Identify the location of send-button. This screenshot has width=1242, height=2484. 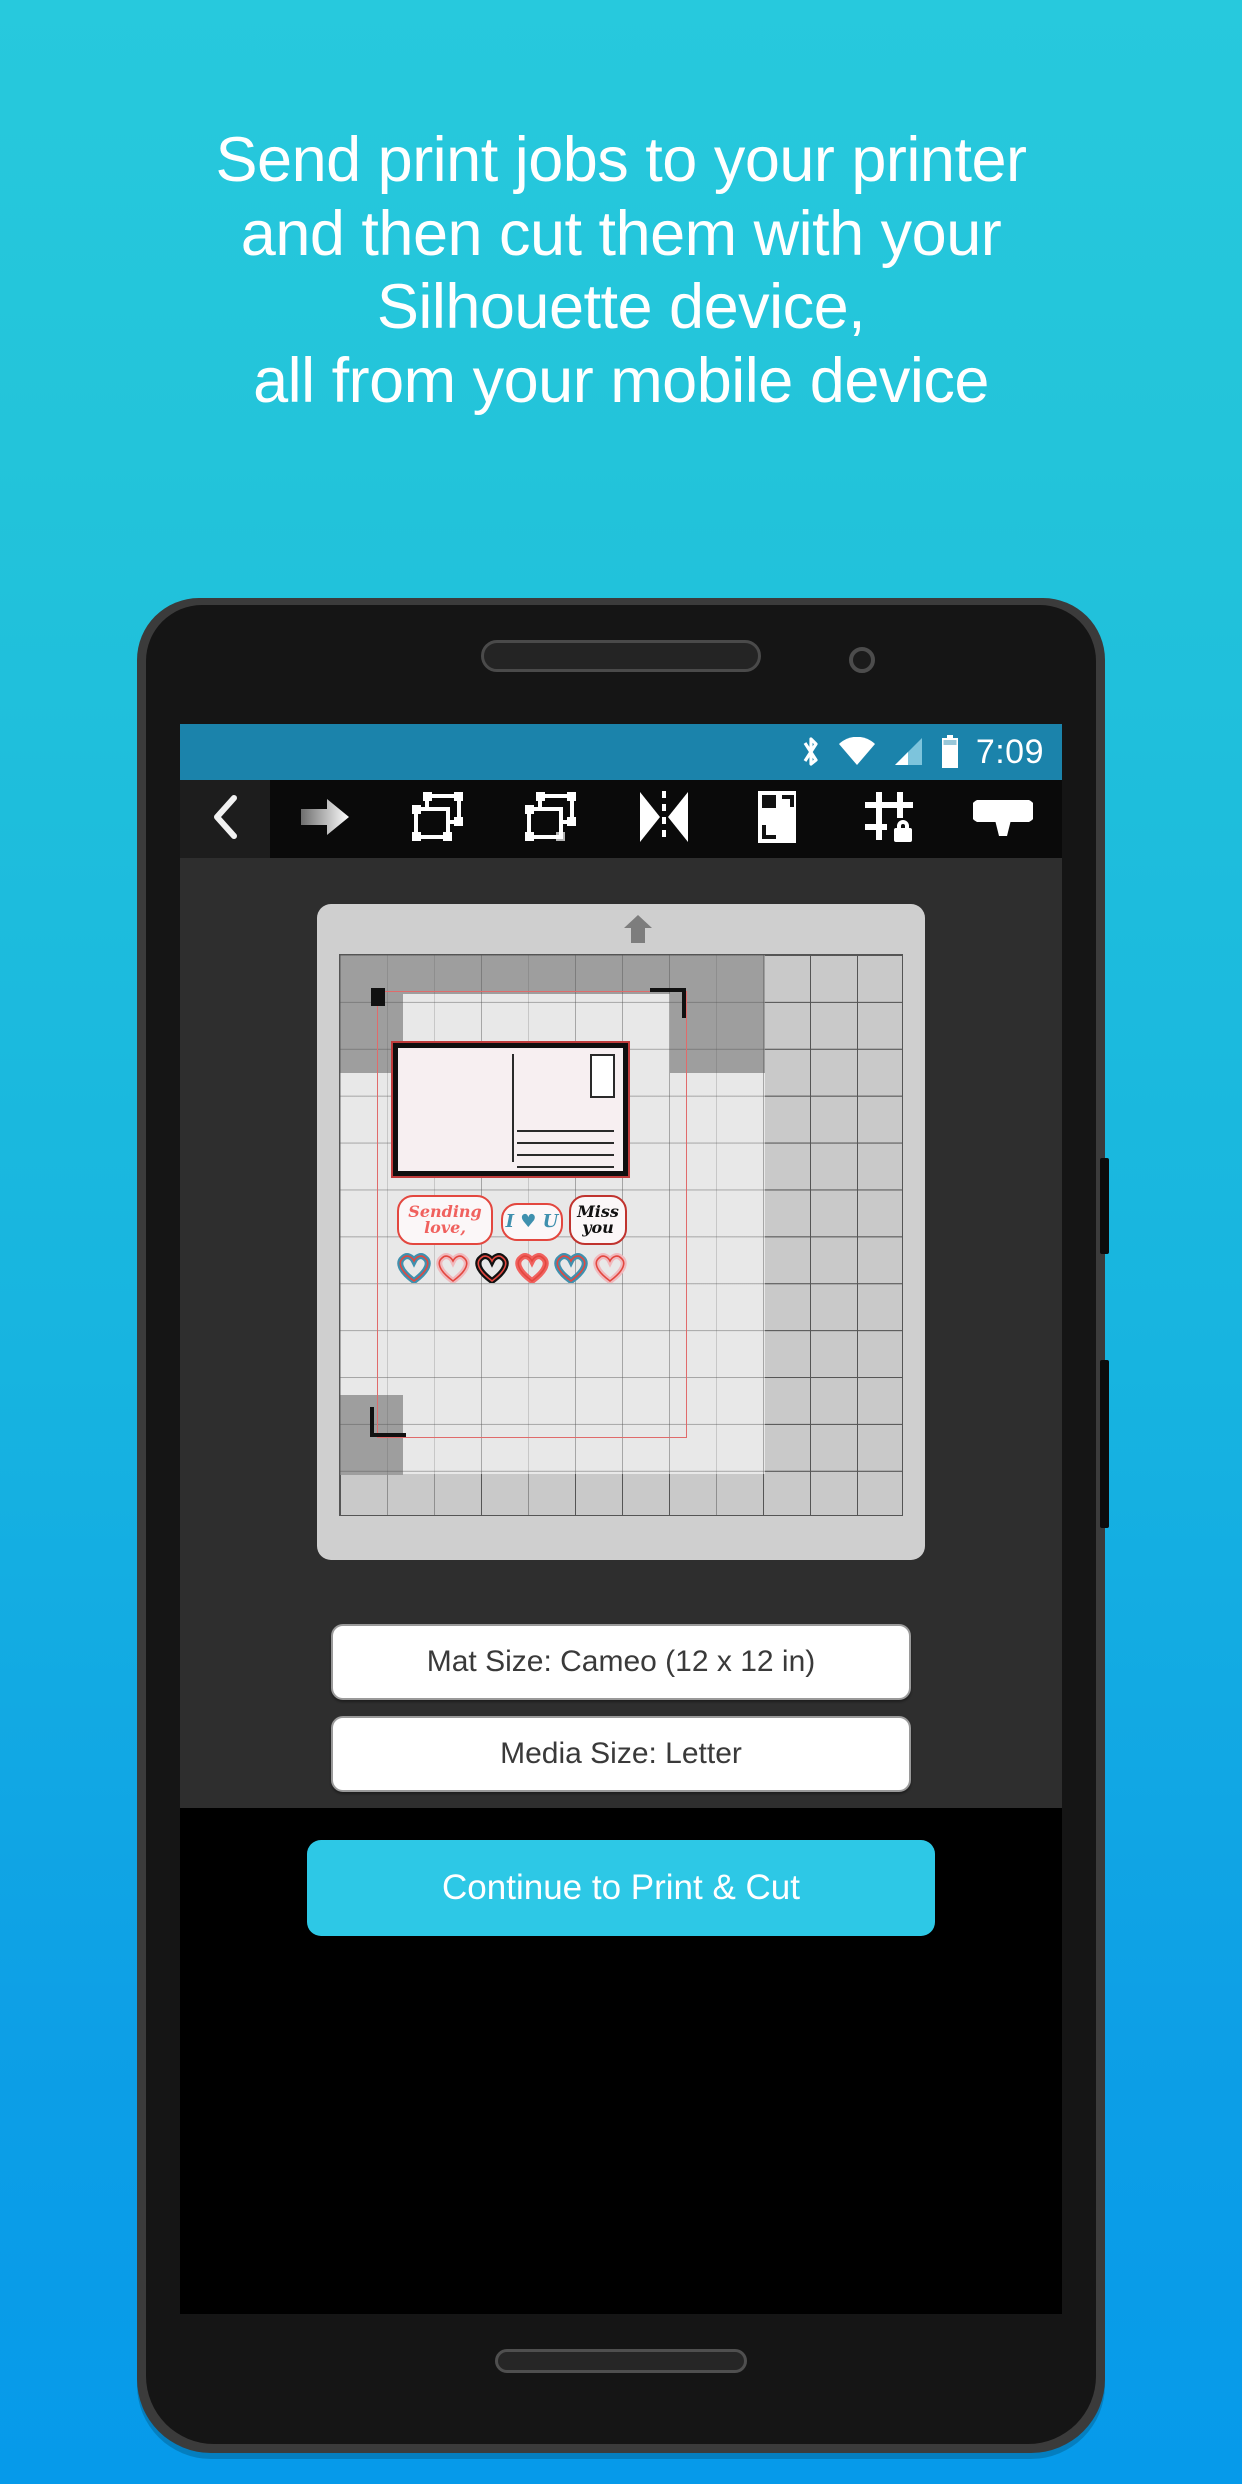
(325, 819).